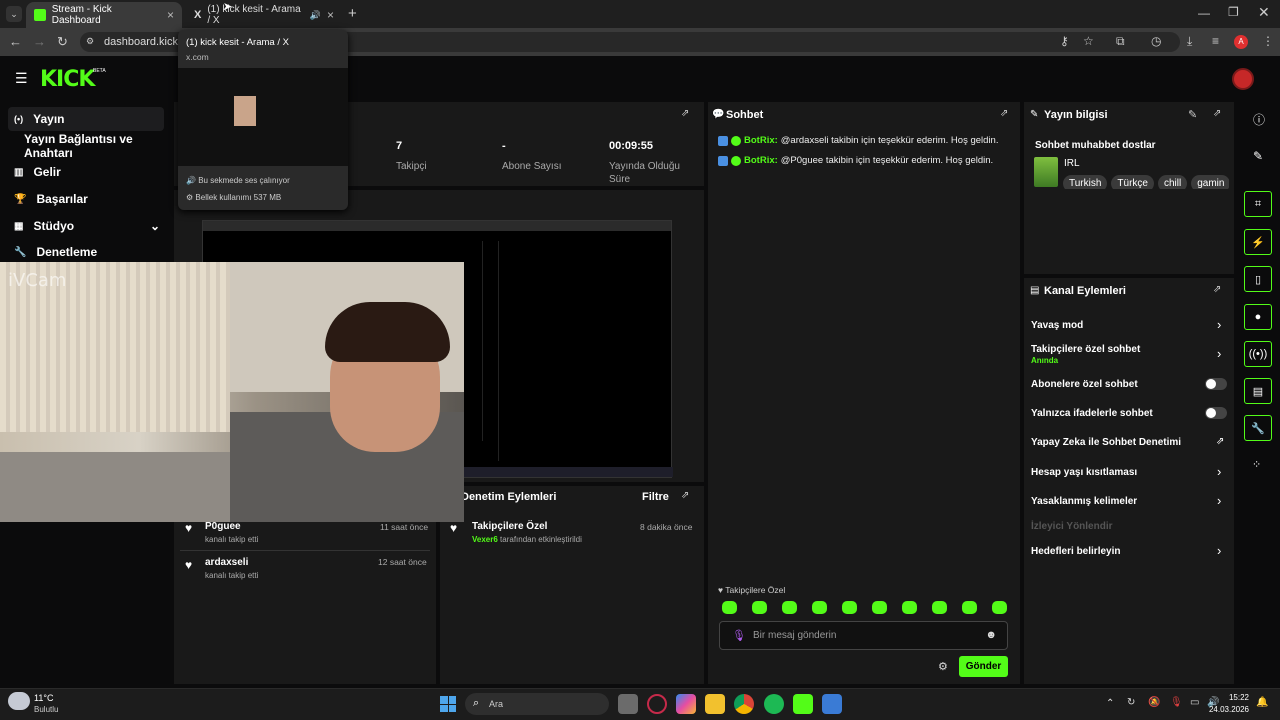  What do you see at coordinates (1156, 41) in the screenshot?
I see `history-icon: ◷` at bounding box center [1156, 41].